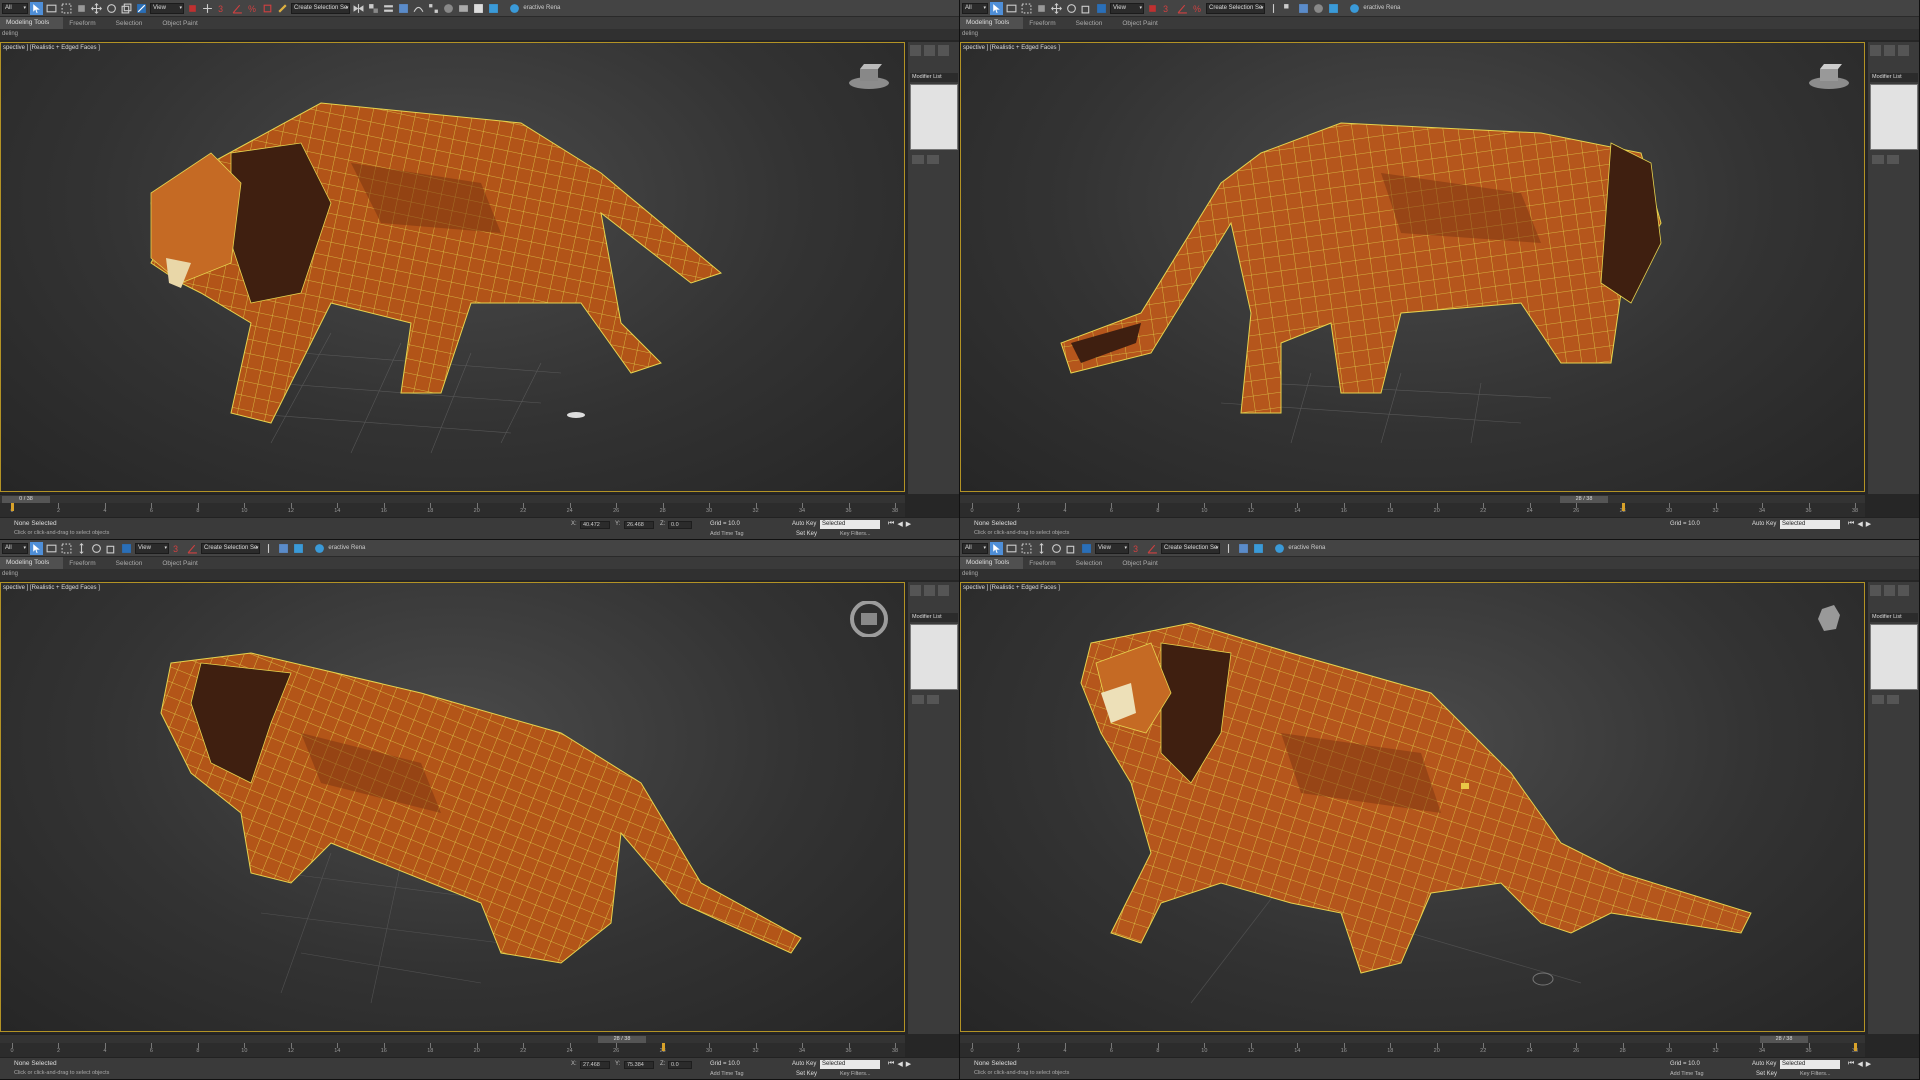  What do you see at coordinates (452, 510) in the screenshot?
I see `track-bar: 0 2 4 6 8 10 12 14 16 18 20 22 24 26 28 30 32 34 36 38` at bounding box center [452, 510].